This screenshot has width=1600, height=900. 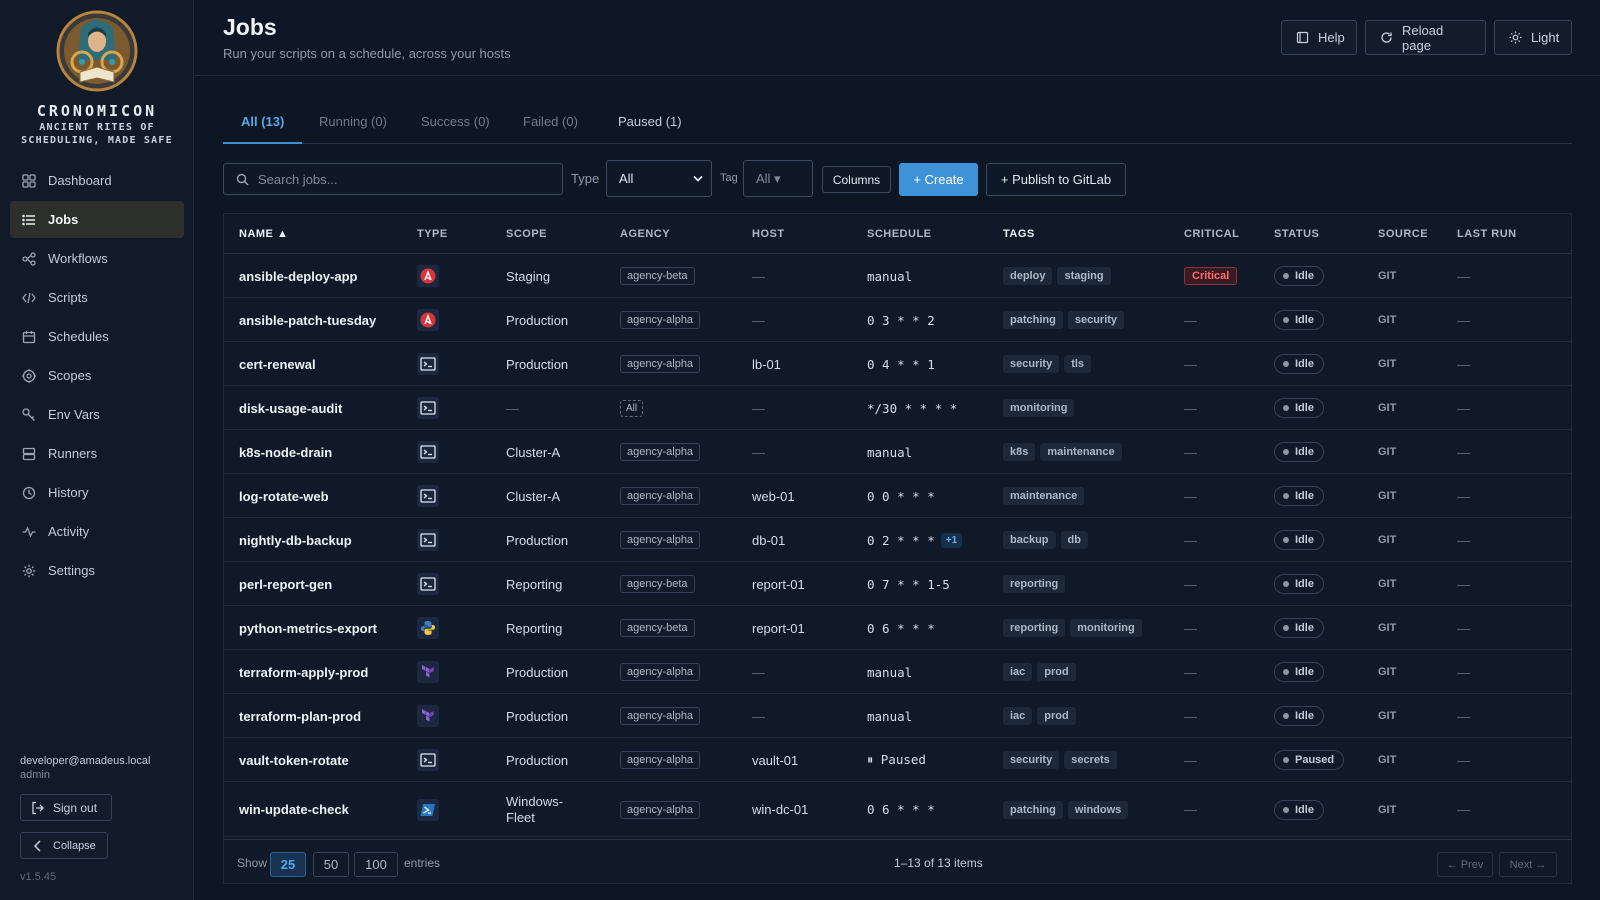 What do you see at coordinates (97, 258) in the screenshot?
I see `sidebar-item-workflows: Workflows` at bounding box center [97, 258].